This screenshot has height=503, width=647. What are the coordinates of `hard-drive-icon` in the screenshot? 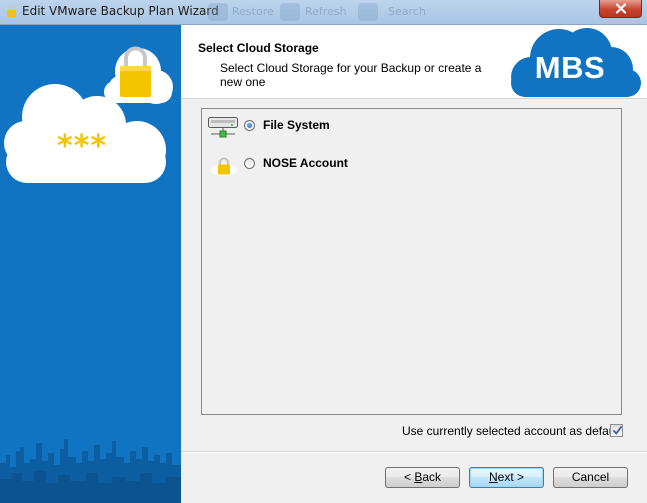 It's located at (223, 127).